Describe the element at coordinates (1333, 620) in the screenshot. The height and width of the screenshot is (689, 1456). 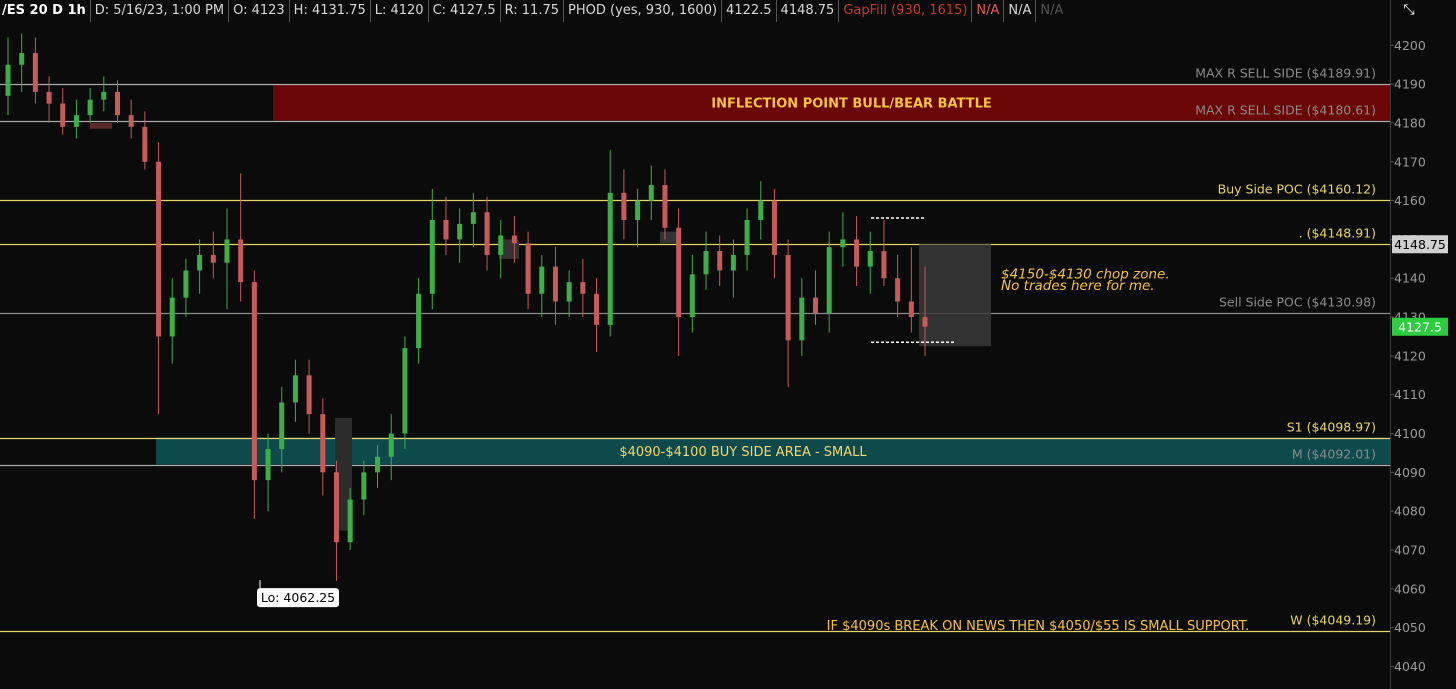
I see `level-label: W ($4049.19)` at that location.